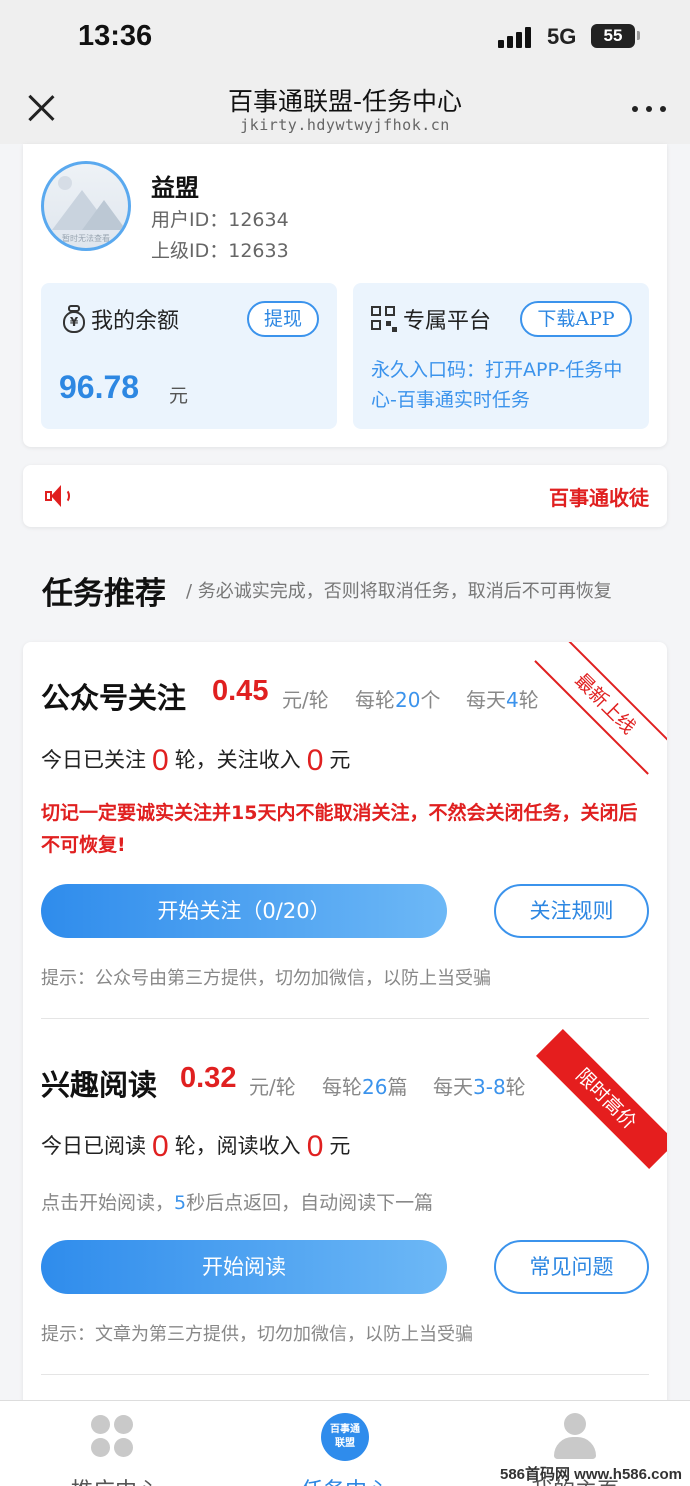 This screenshot has width=690, height=1486. Describe the element at coordinates (244, 911) in the screenshot. I see `start-follow-button: 开始关注（0/20）` at that location.